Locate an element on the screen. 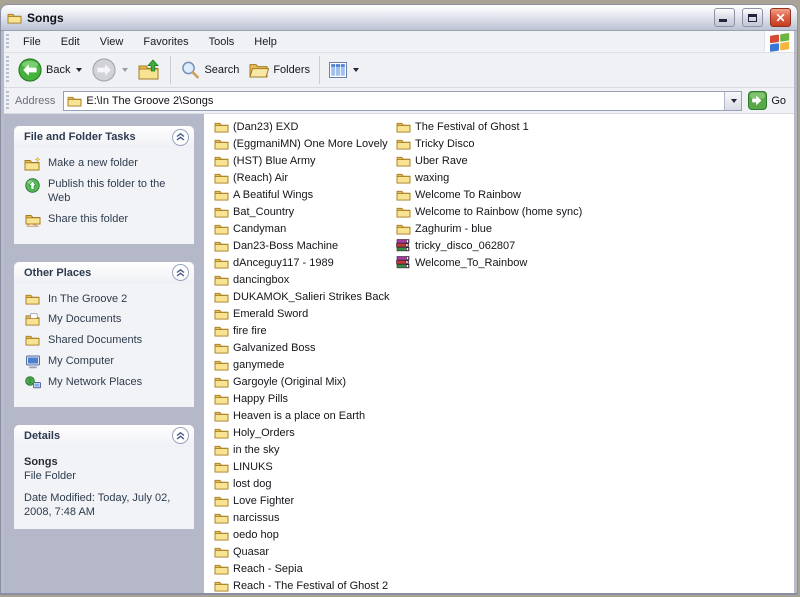  file-item-label: Holy_Orders is located at coordinates (264, 432).